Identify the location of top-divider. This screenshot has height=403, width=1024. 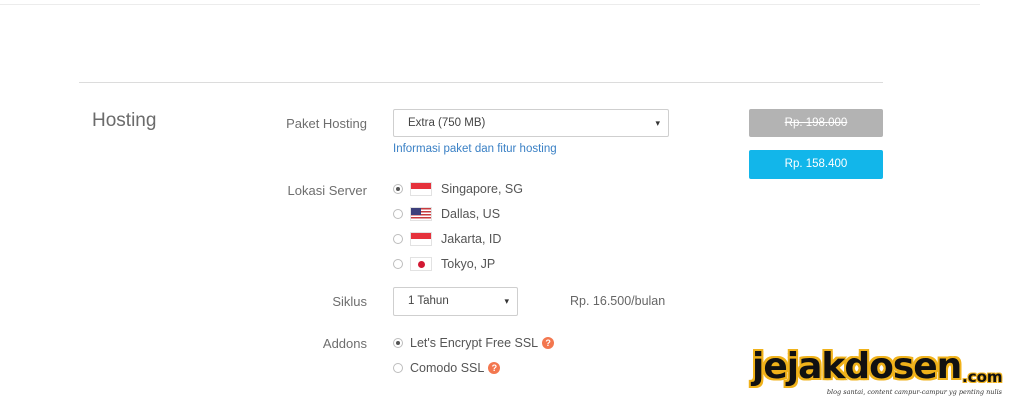
(490, 4).